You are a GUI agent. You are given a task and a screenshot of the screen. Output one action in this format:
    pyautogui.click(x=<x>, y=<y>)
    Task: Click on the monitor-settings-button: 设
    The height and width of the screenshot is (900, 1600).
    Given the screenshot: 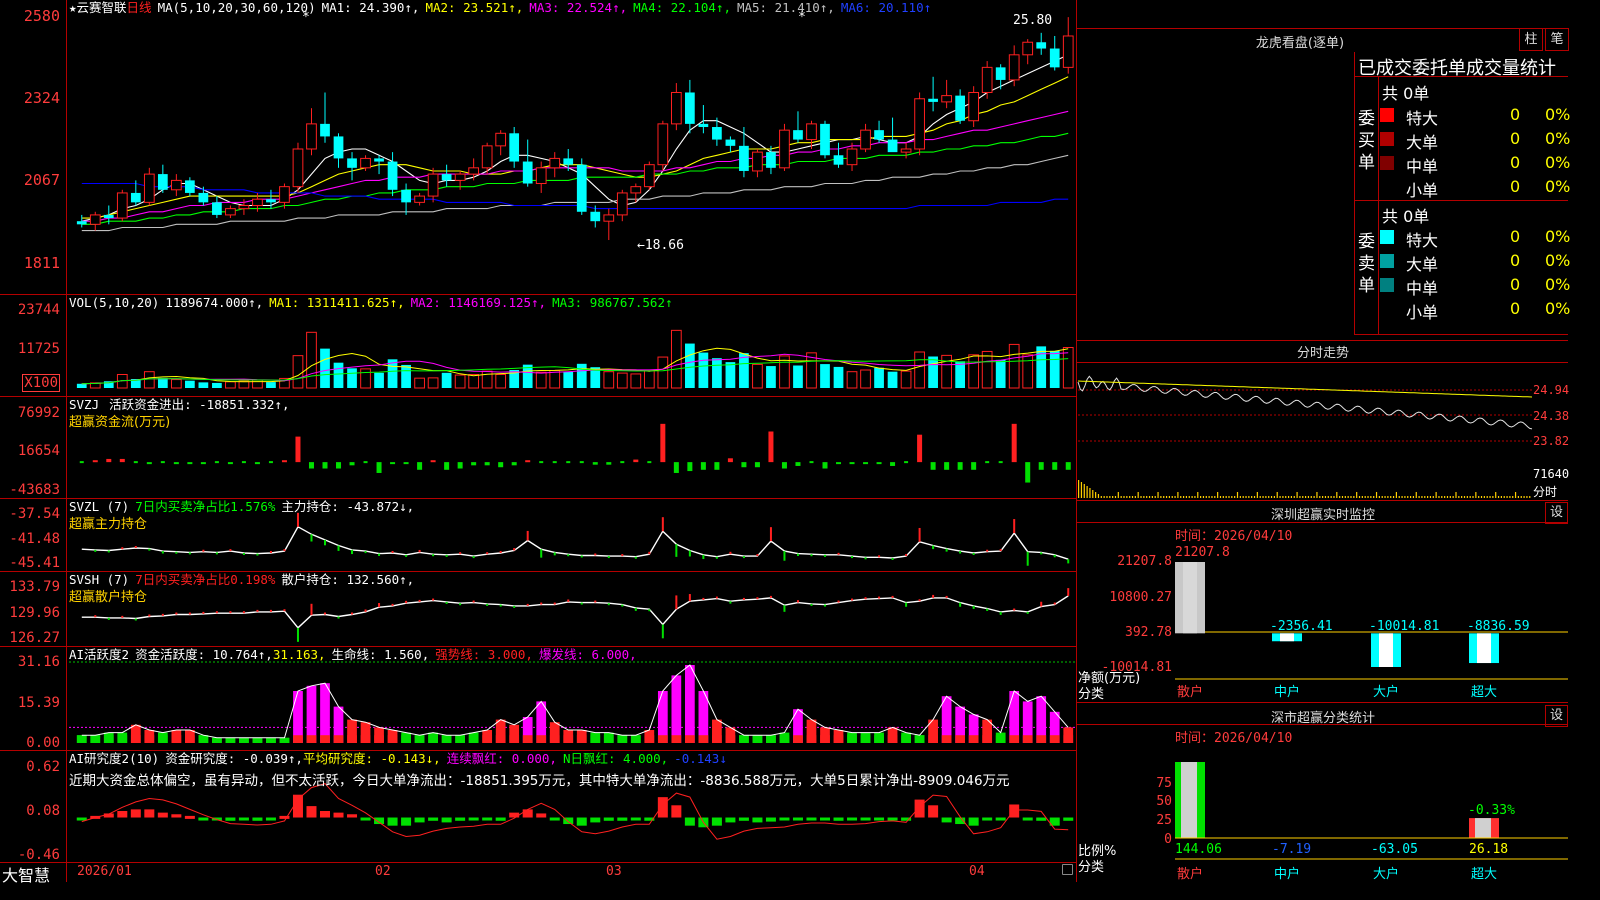 What is the action you would take?
    pyautogui.click(x=1556, y=513)
    